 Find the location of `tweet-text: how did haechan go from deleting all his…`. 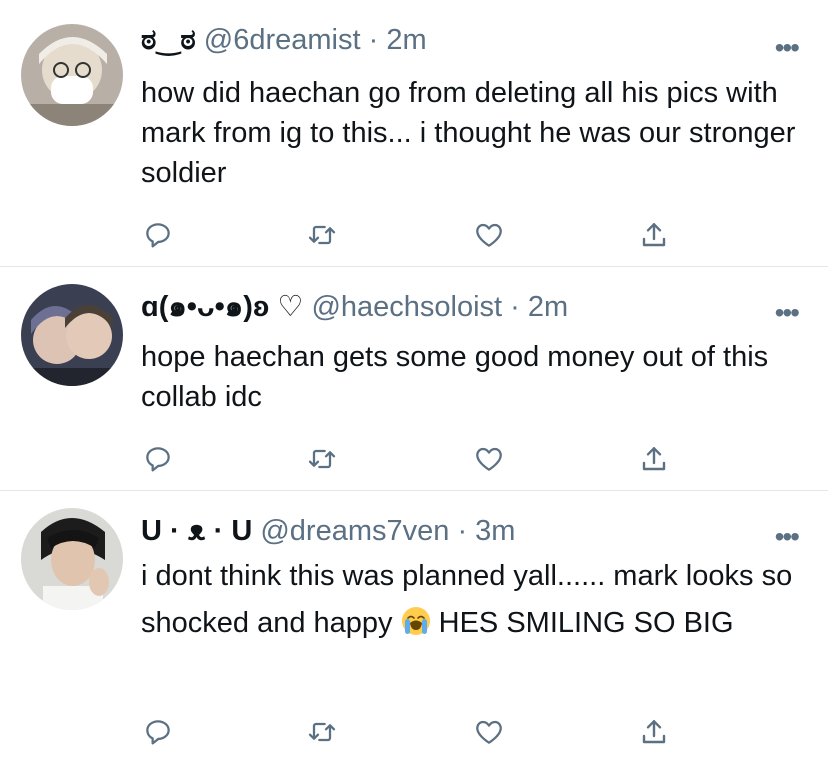

tweet-text: how did haechan go from deleting all his… is located at coordinates (468, 133).